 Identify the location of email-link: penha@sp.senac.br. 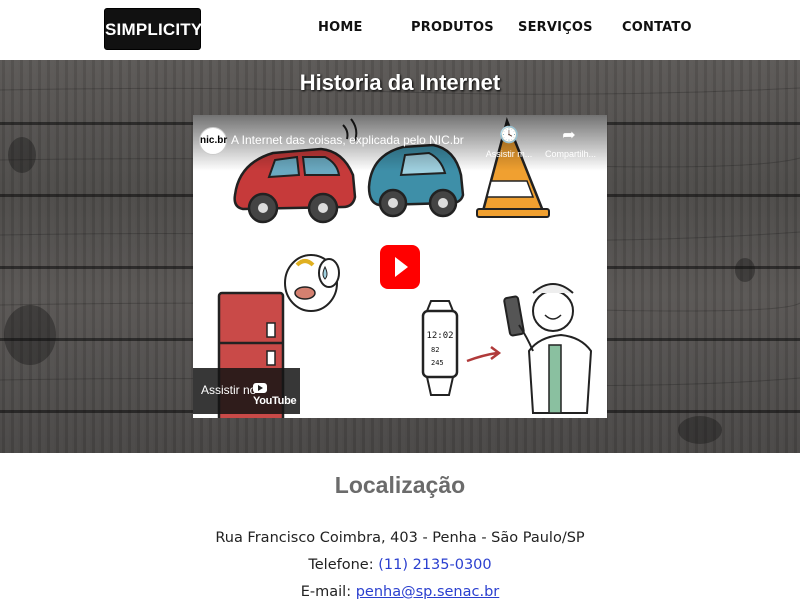
(428, 592).